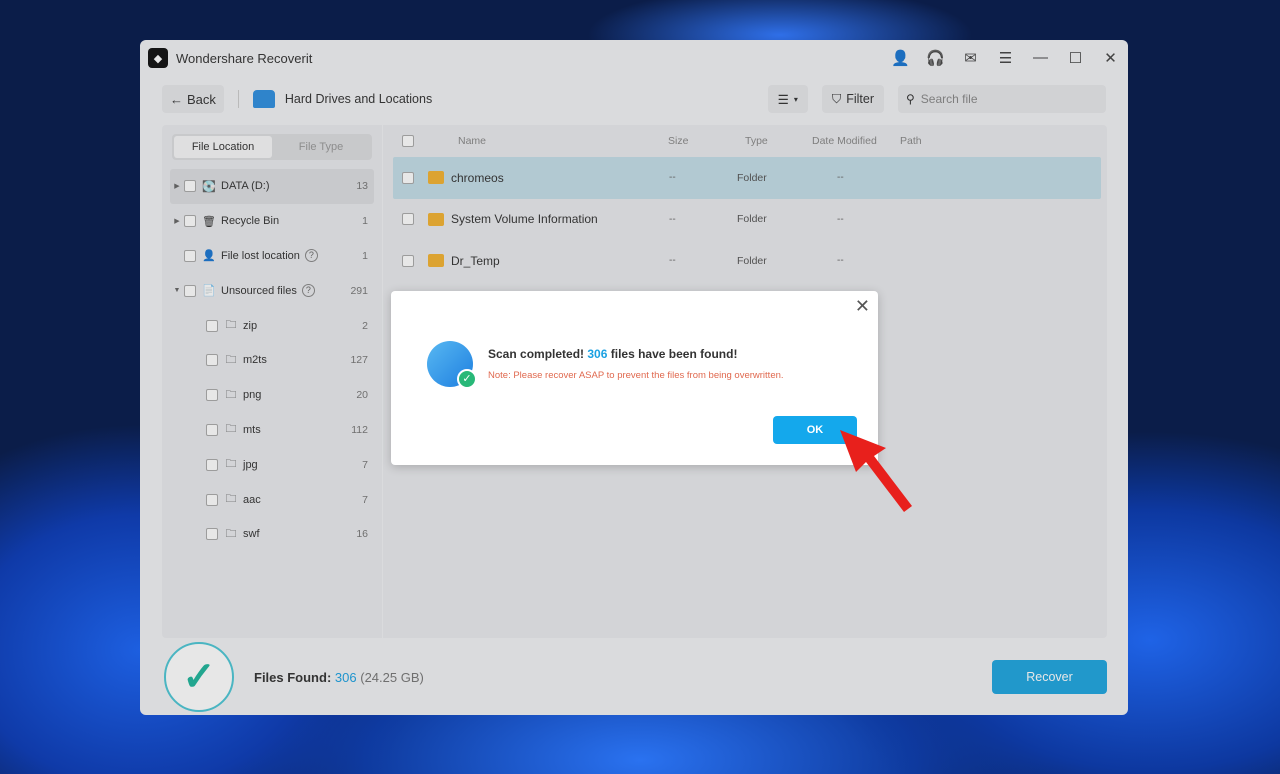 This screenshot has width=1280, height=774. Describe the element at coordinates (674, 354) in the screenshot. I see `dialog-title-suffix: files have been found!` at that location.